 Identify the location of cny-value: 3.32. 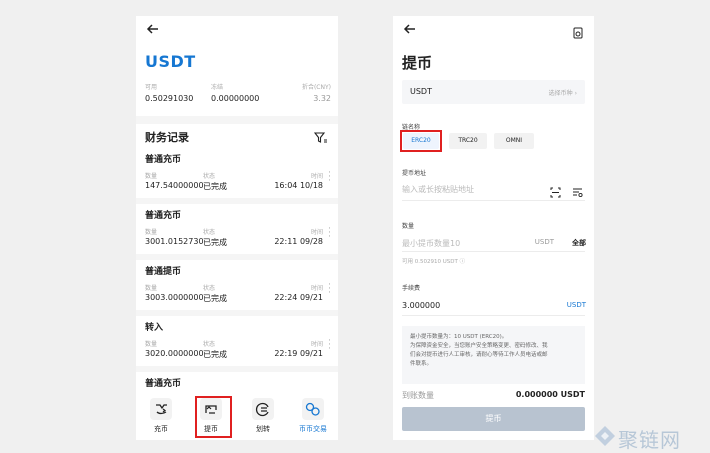
(322, 98).